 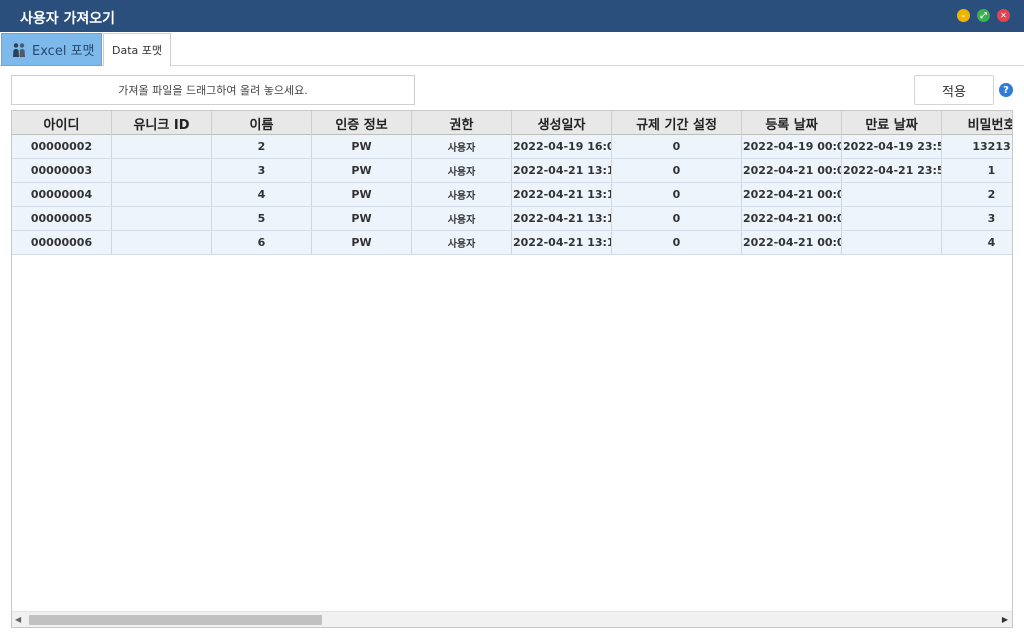 I want to click on minimize-button: –, so click(x=963, y=15).